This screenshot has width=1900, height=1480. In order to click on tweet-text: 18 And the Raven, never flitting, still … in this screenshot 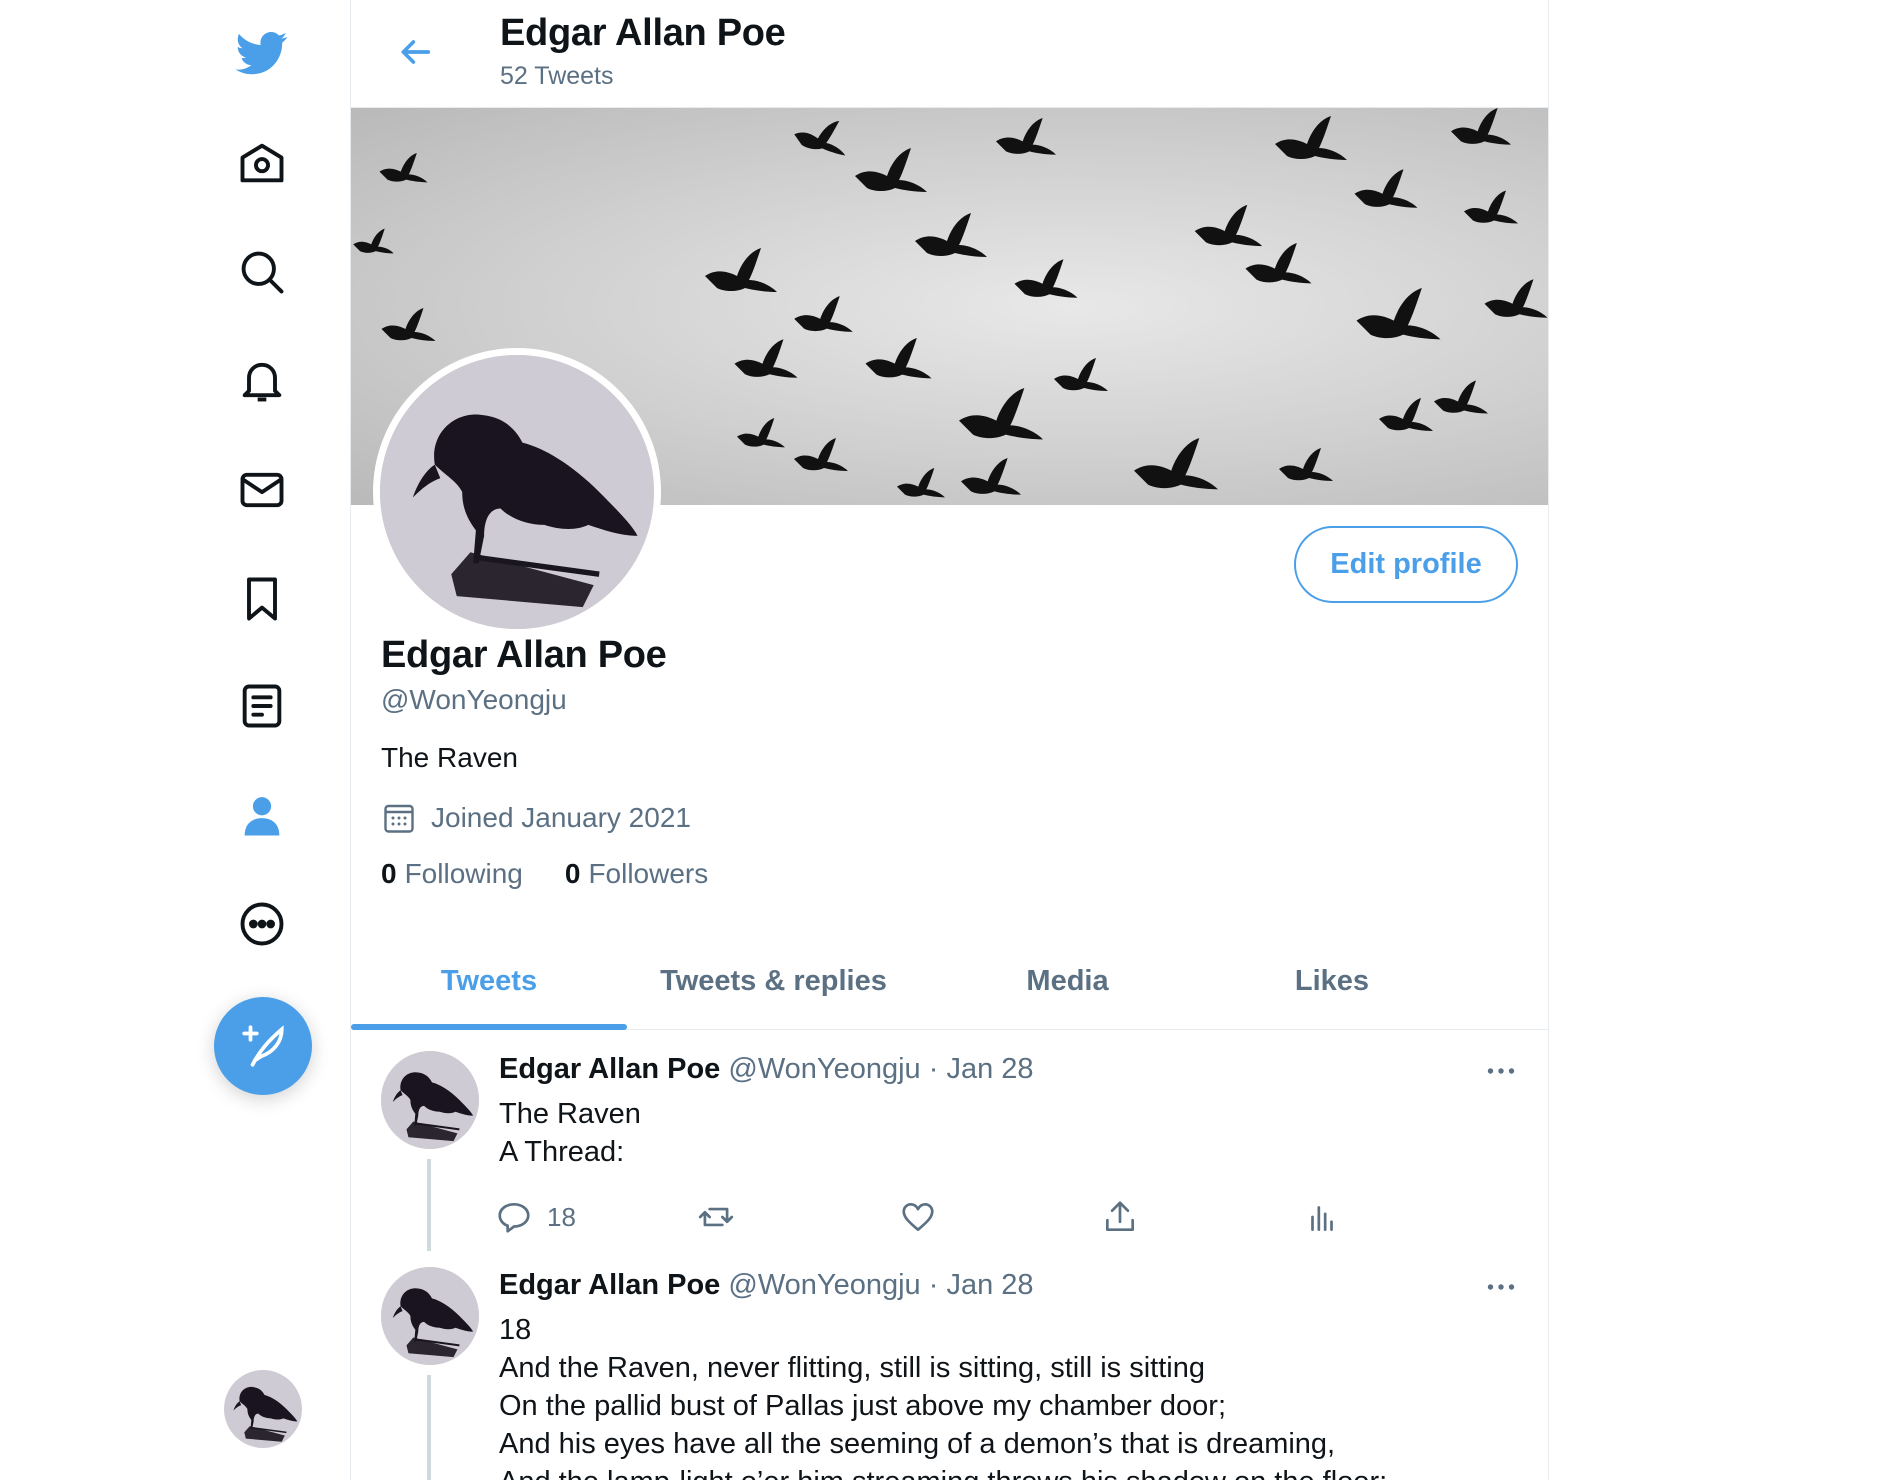, I will do `click(943, 1395)`.